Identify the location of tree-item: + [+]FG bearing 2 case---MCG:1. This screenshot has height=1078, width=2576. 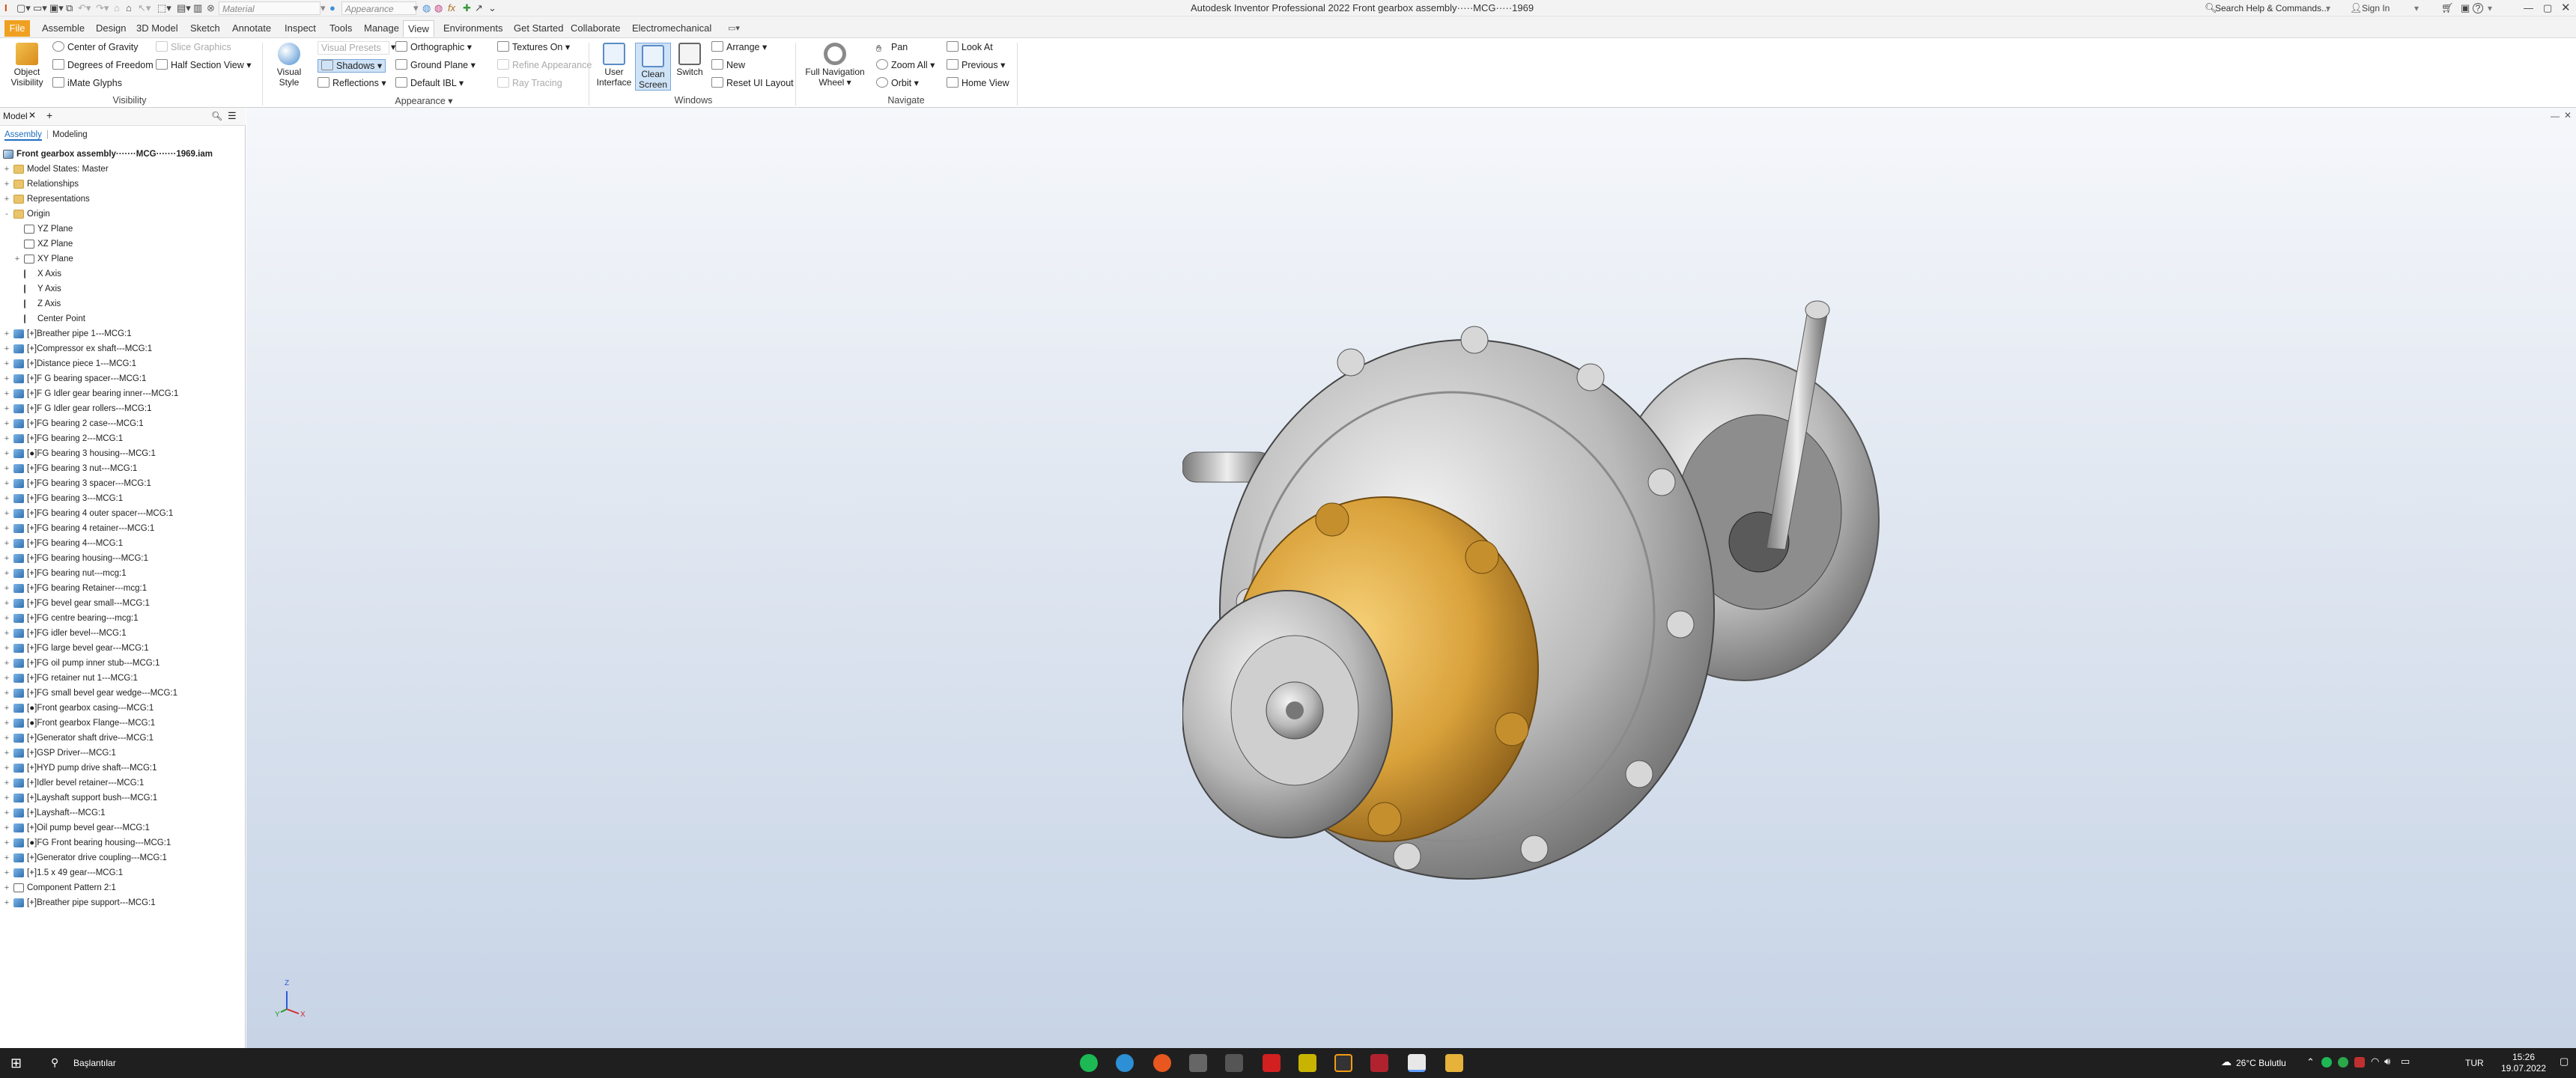
(123, 423).